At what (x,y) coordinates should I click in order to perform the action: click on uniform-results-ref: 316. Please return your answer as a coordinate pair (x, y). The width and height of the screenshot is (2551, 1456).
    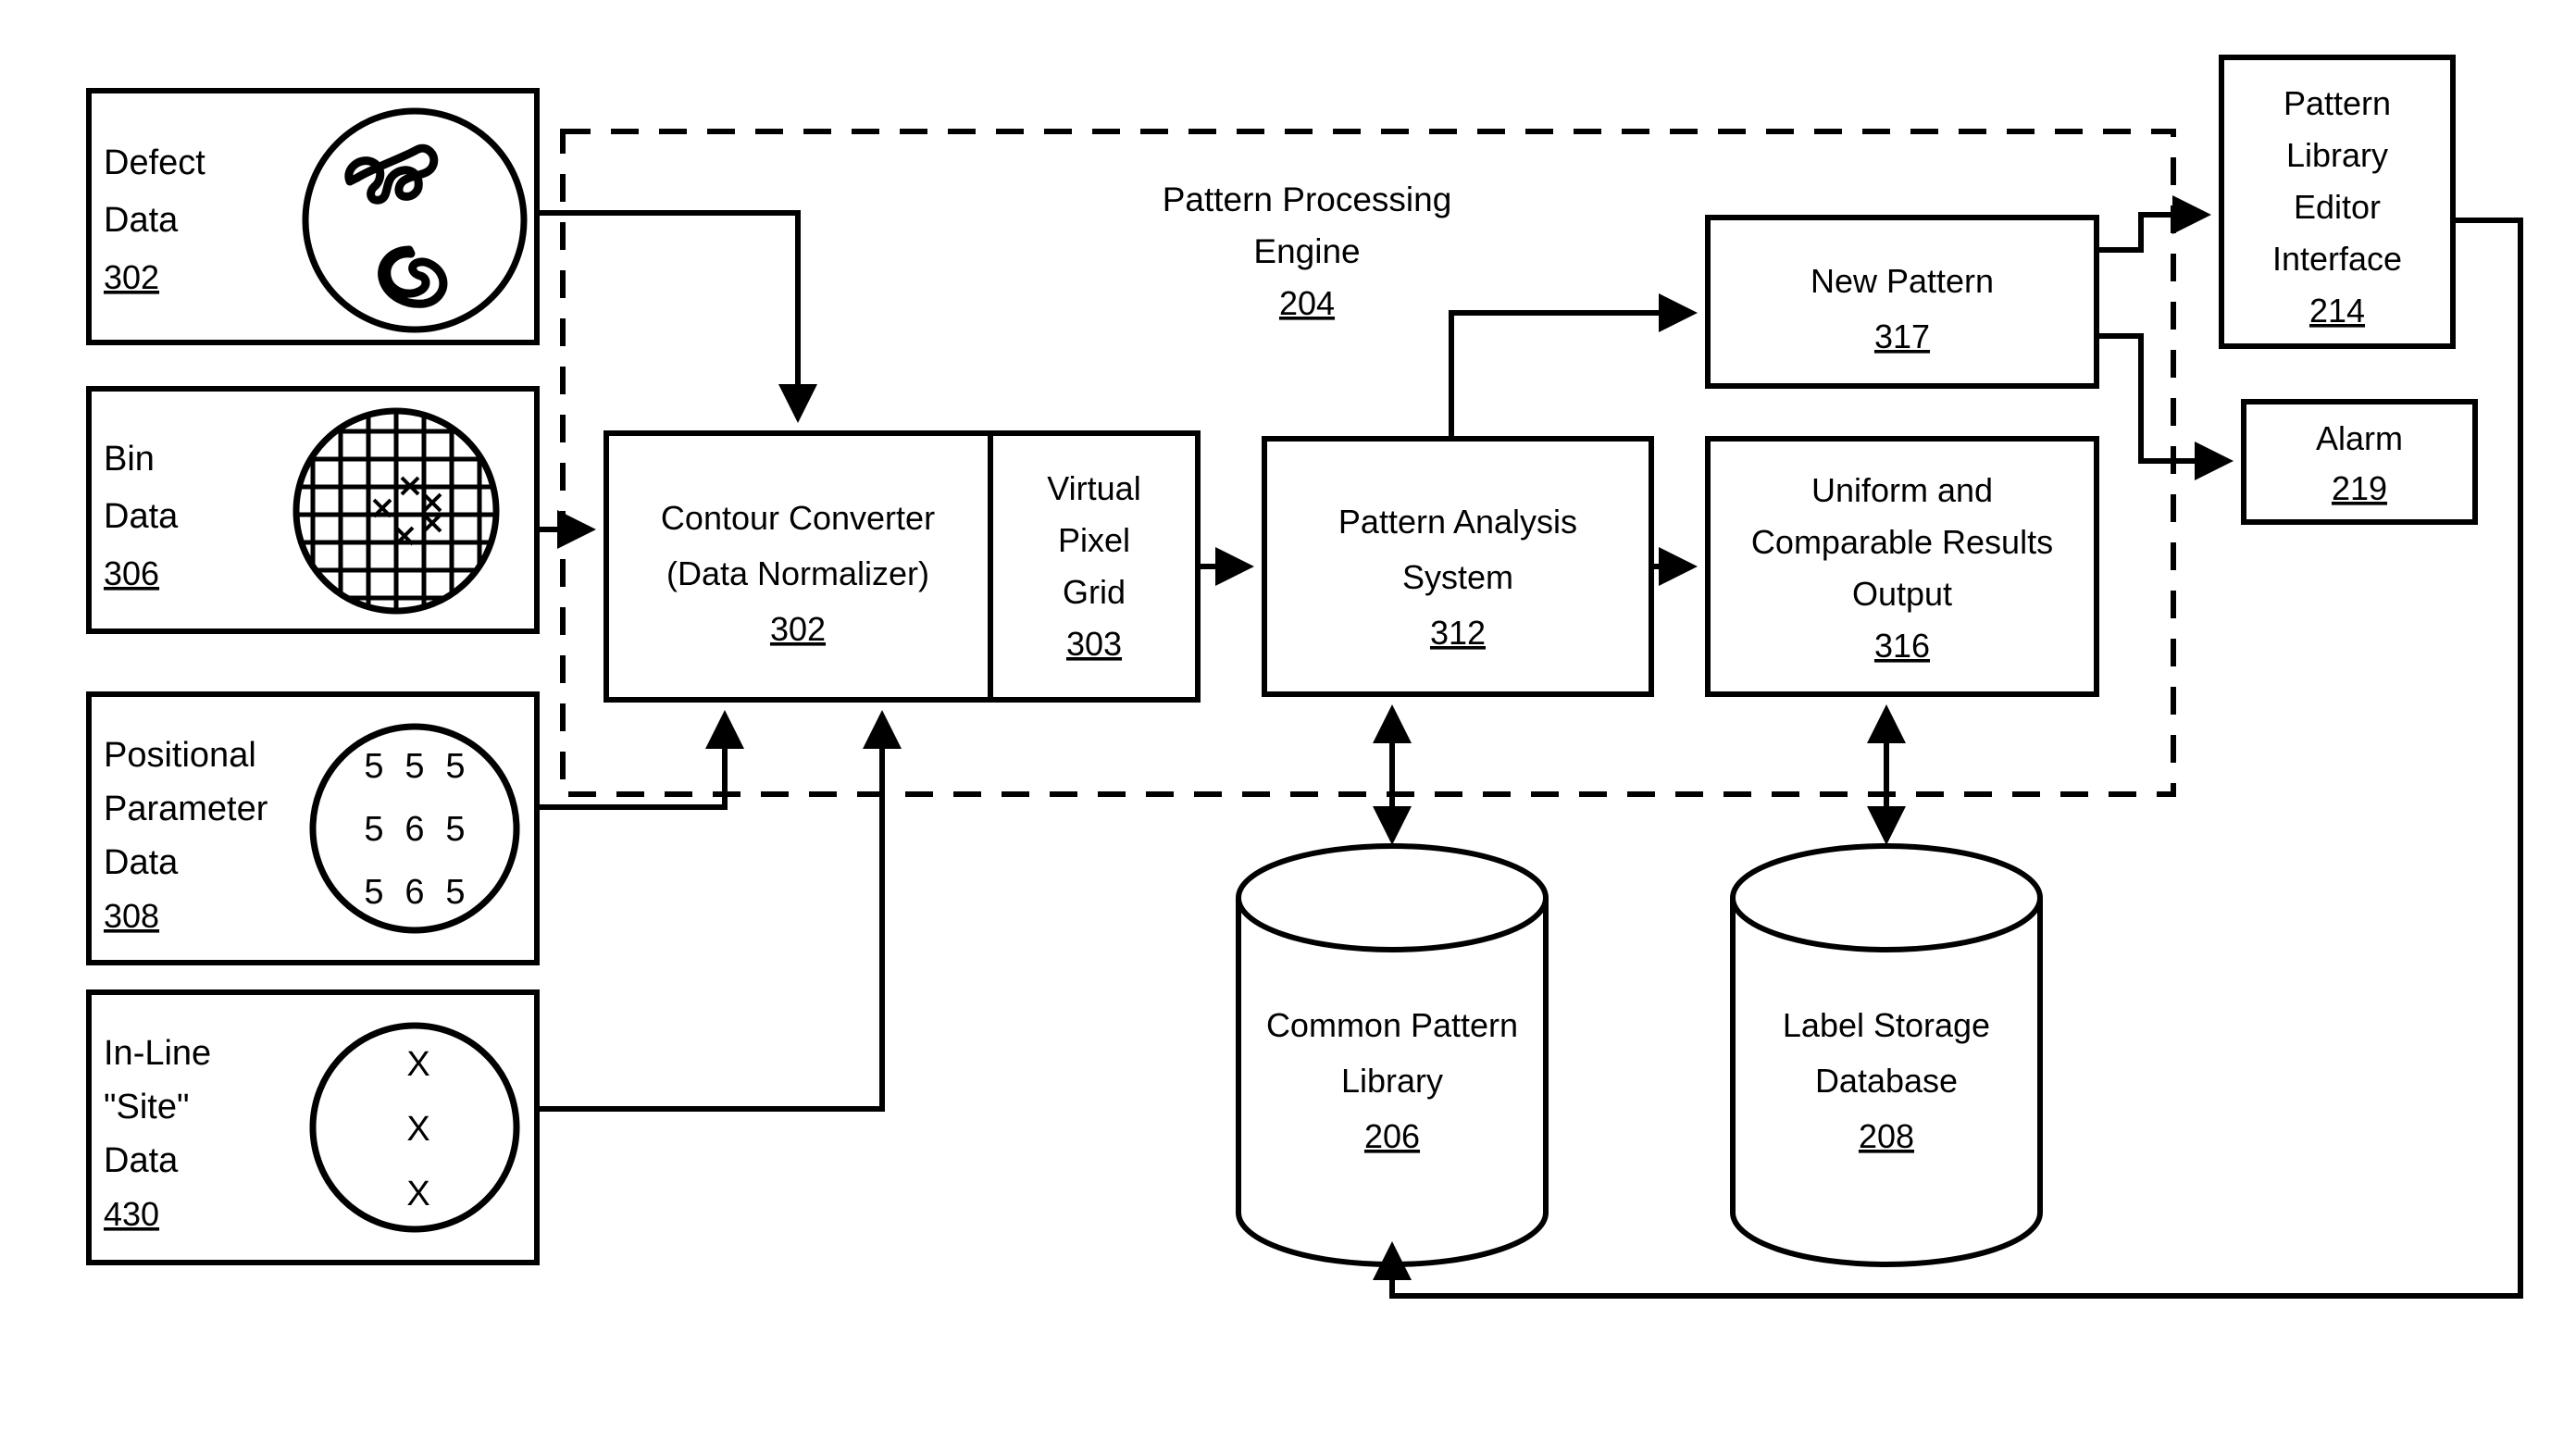
    Looking at the image, I should click on (1902, 646).